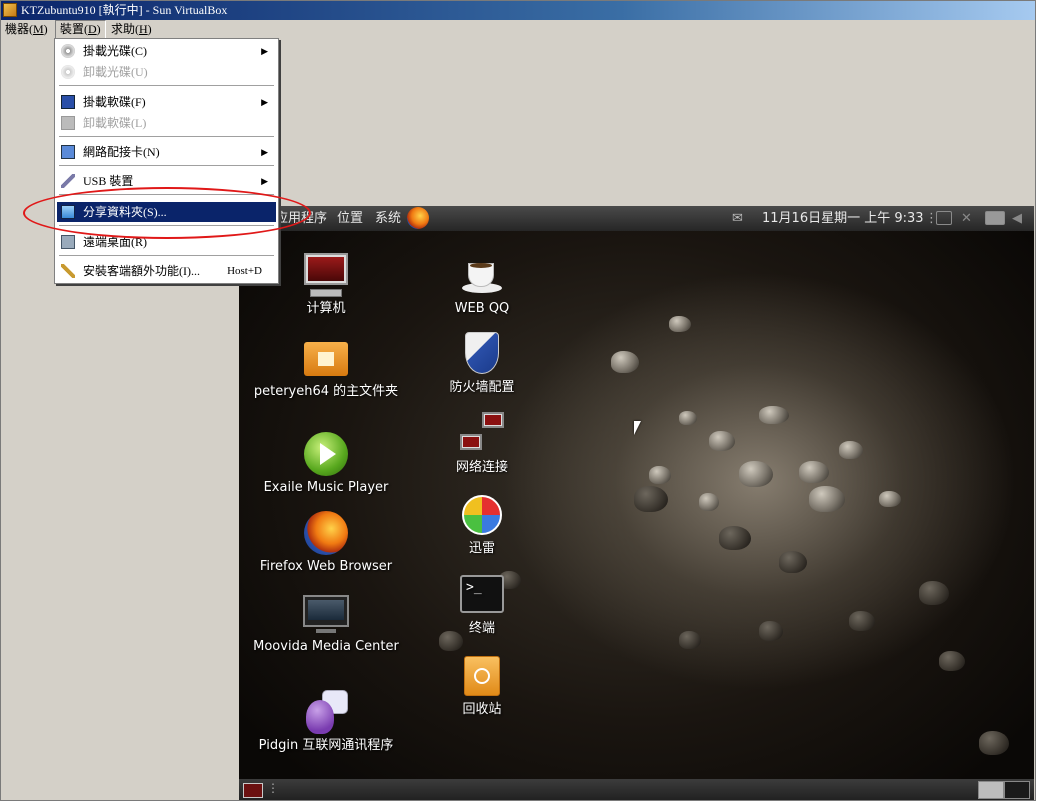 The image size is (1039, 803). Describe the element at coordinates (68, 123) in the screenshot. I see `floppy-eject-icon` at that location.